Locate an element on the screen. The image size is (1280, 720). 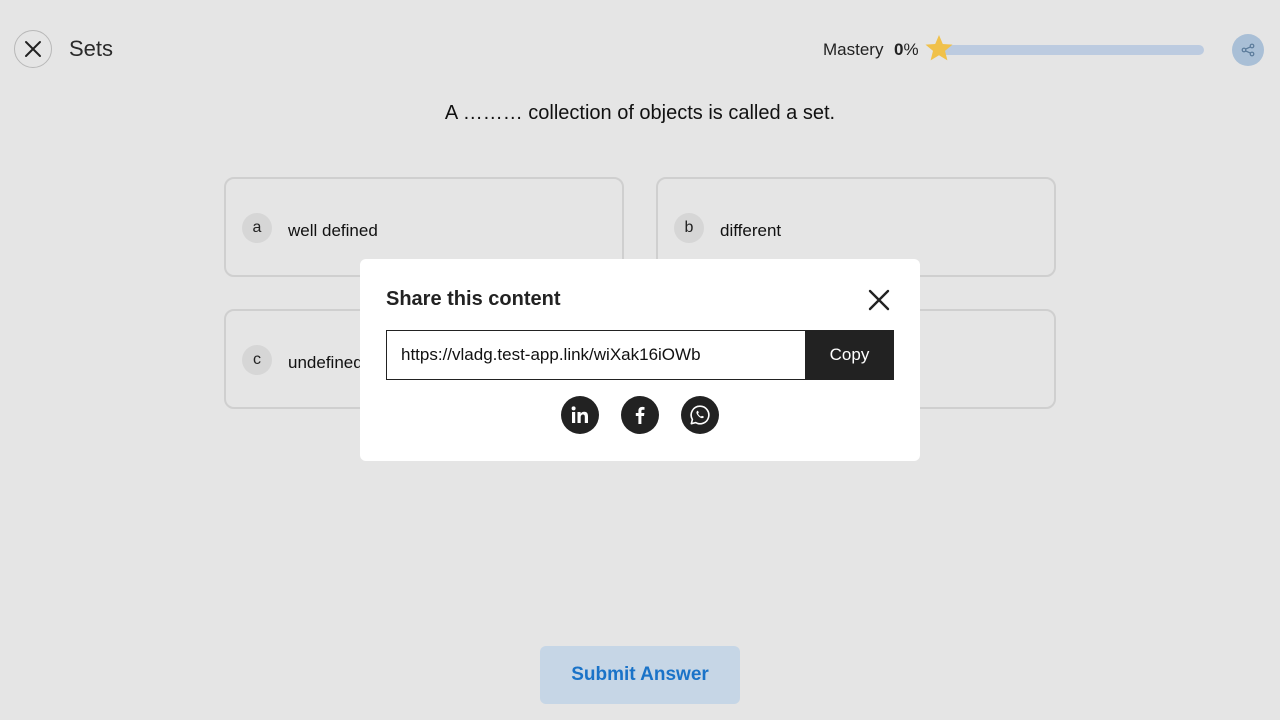
exit-button is located at coordinates (33, 49).